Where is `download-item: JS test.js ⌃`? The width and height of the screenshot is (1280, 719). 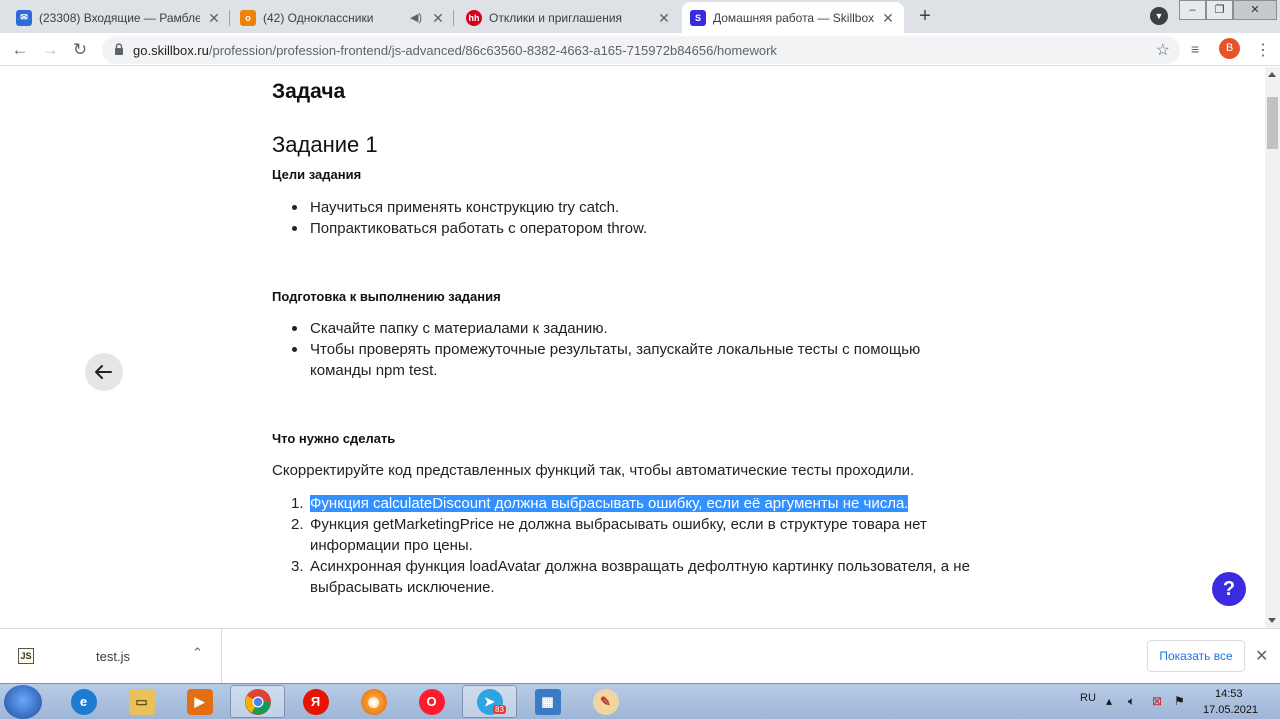 download-item: JS test.js ⌃ is located at coordinates (111, 656).